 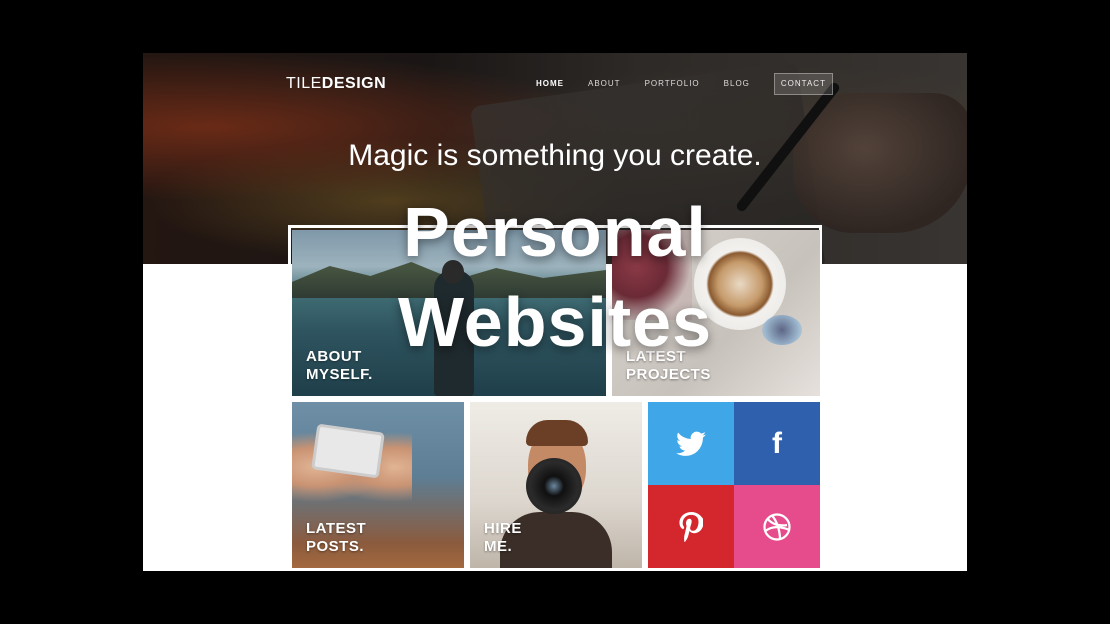 What do you see at coordinates (336, 537) in the screenshot?
I see `tile-caption: LATEST POSTS.` at bounding box center [336, 537].